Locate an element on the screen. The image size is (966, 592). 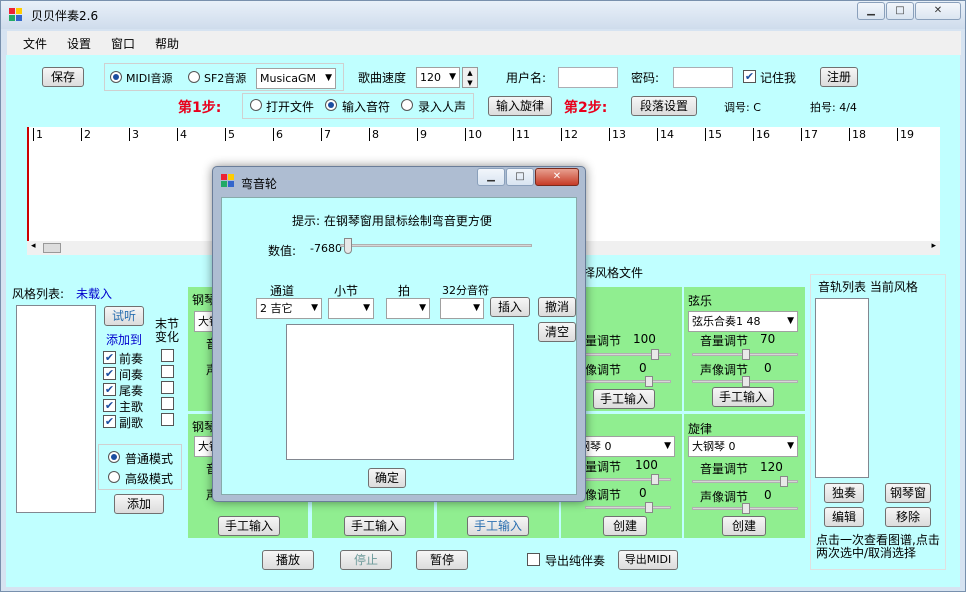
add-button: 添加 is located at coordinates (139, 504).